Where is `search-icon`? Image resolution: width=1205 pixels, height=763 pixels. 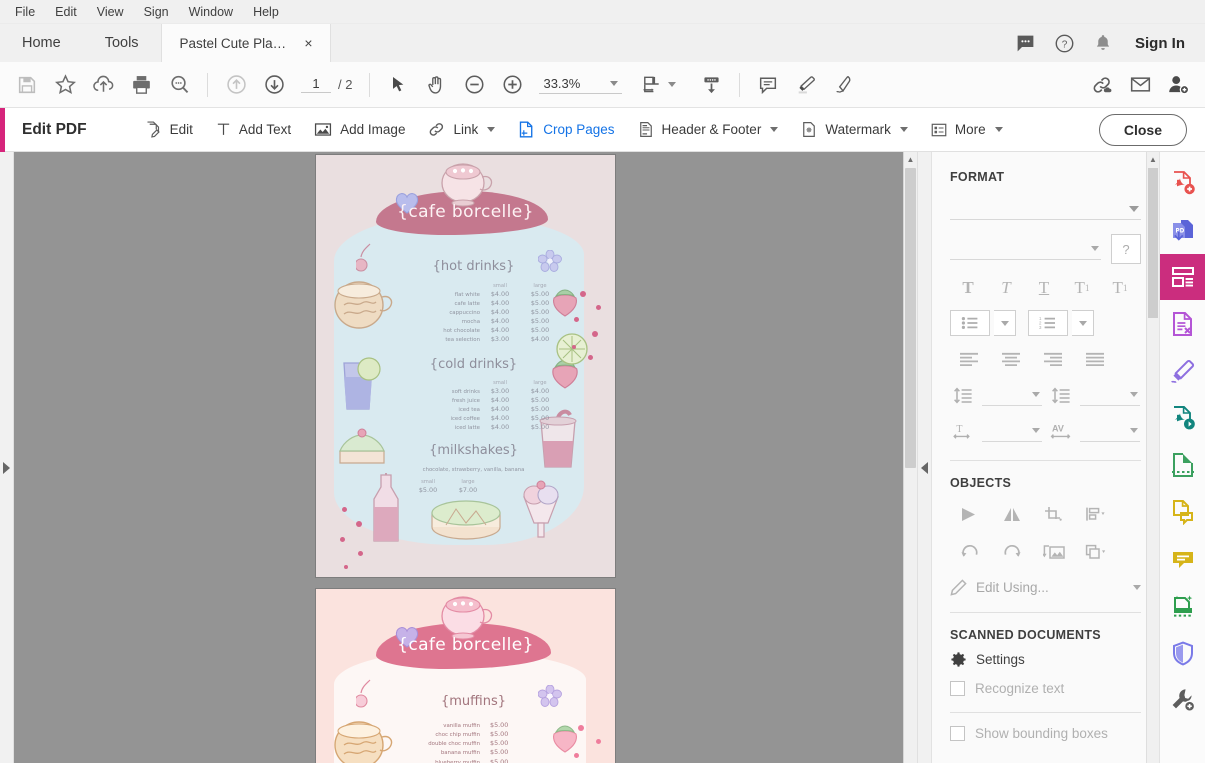
search-icon is located at coordinates (179, 85).